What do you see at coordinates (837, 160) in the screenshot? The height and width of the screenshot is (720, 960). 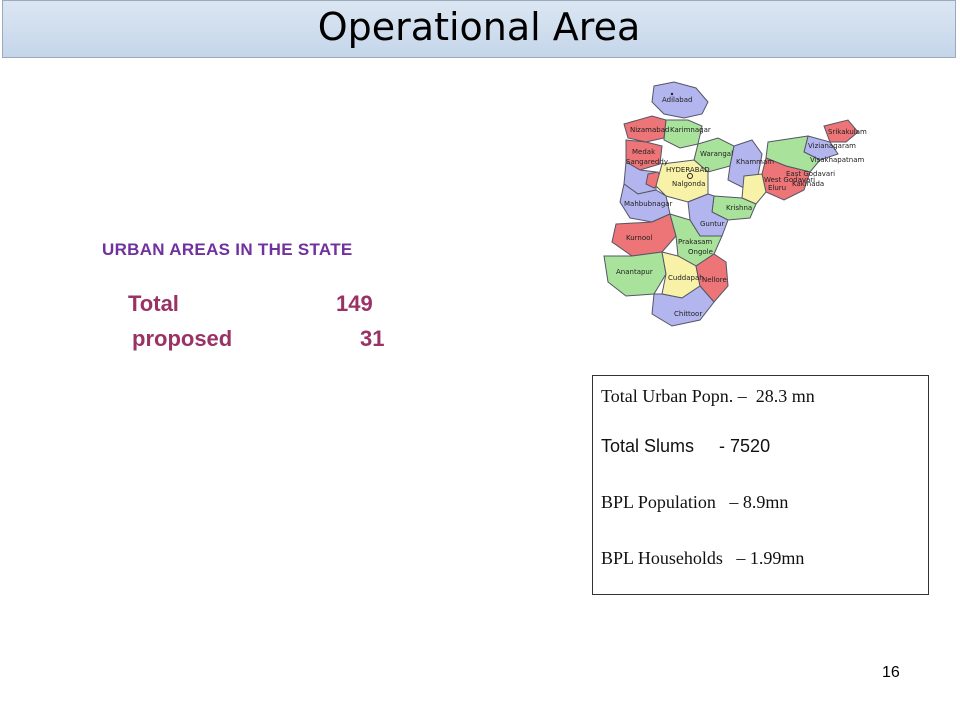 I see `map-label-visakhapatnam: Visakhapatnam` at bounding box center [837, 160].